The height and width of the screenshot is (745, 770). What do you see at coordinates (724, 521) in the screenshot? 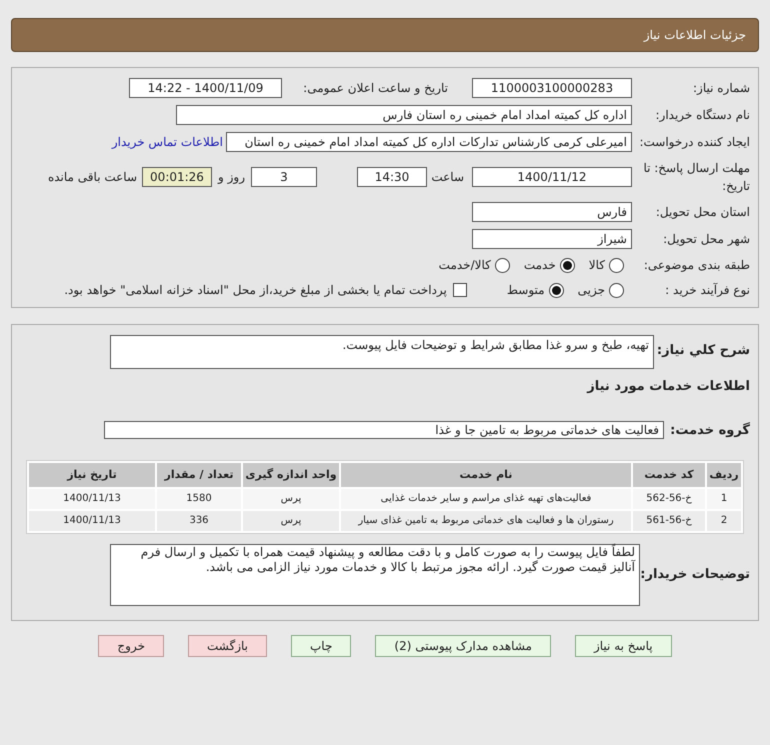
I see `table-cell: 2` at bounding box center [724, 521].